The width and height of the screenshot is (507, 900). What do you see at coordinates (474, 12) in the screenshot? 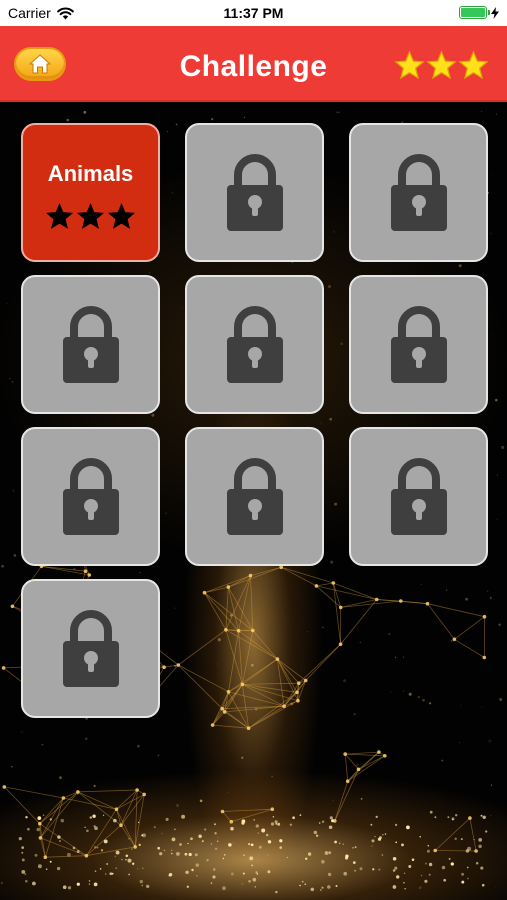
I see `battery-icon` at bounding box center [474, 12].